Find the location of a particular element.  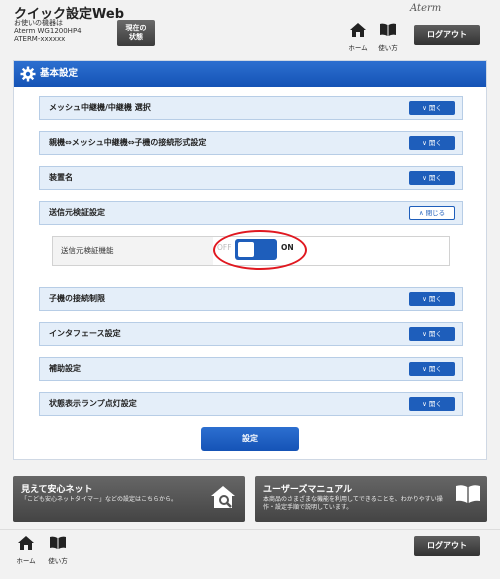

row-label: 送信元検証設定 is located at coordinates (77, 212).